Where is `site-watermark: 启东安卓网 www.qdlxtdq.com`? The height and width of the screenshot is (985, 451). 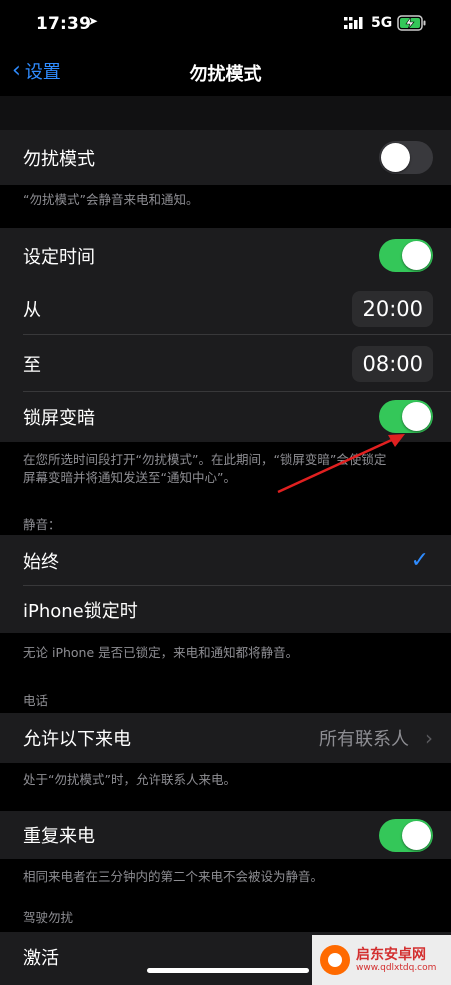
site-watermark: 启东安卓网 www.qdlxtdq.com is located at coordinates (381, 960).